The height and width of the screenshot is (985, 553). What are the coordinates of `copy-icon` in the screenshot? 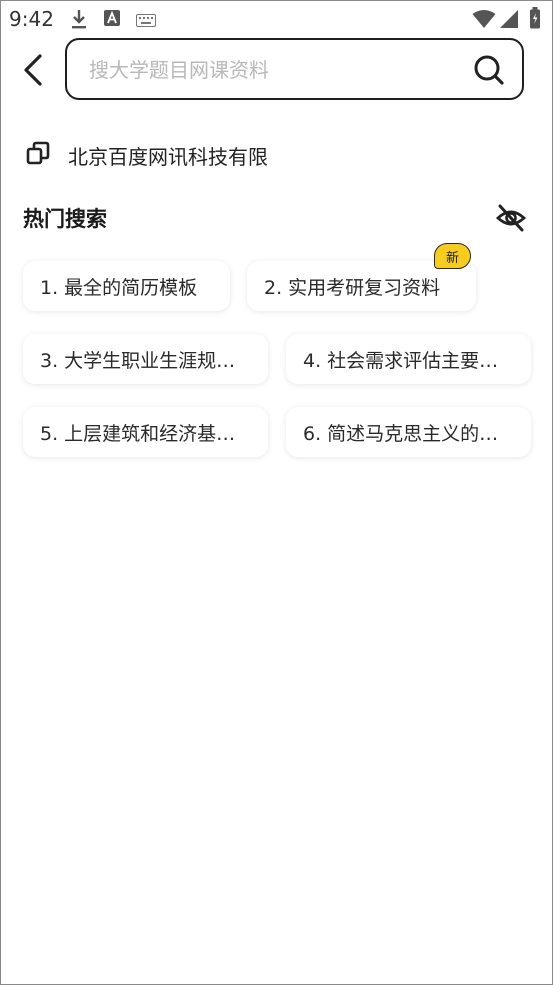 It's located at (38, 155).